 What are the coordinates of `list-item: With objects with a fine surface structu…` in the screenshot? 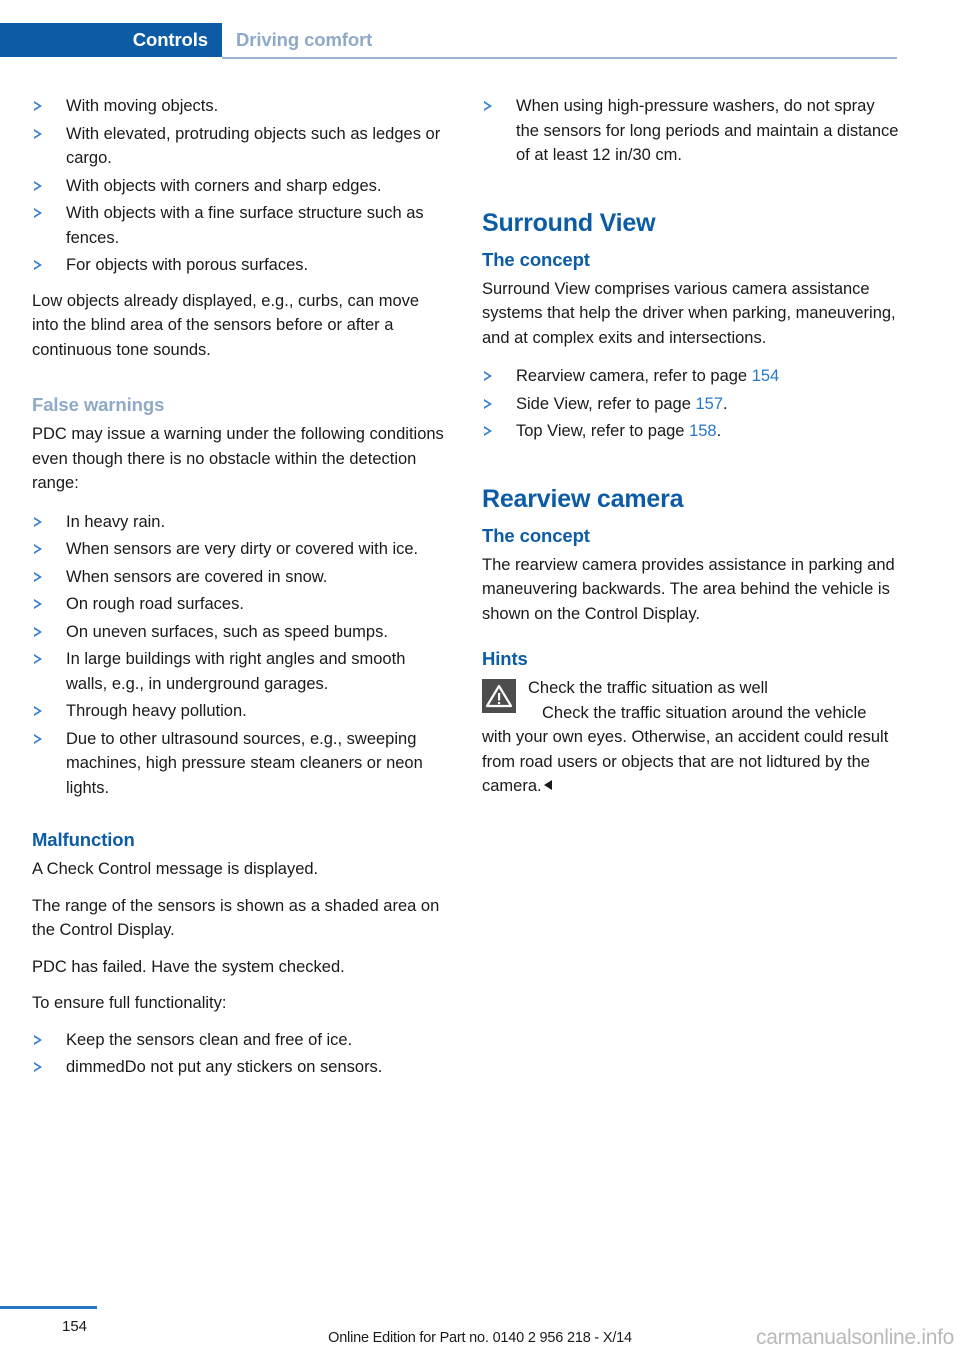 It's located at (241, 225).